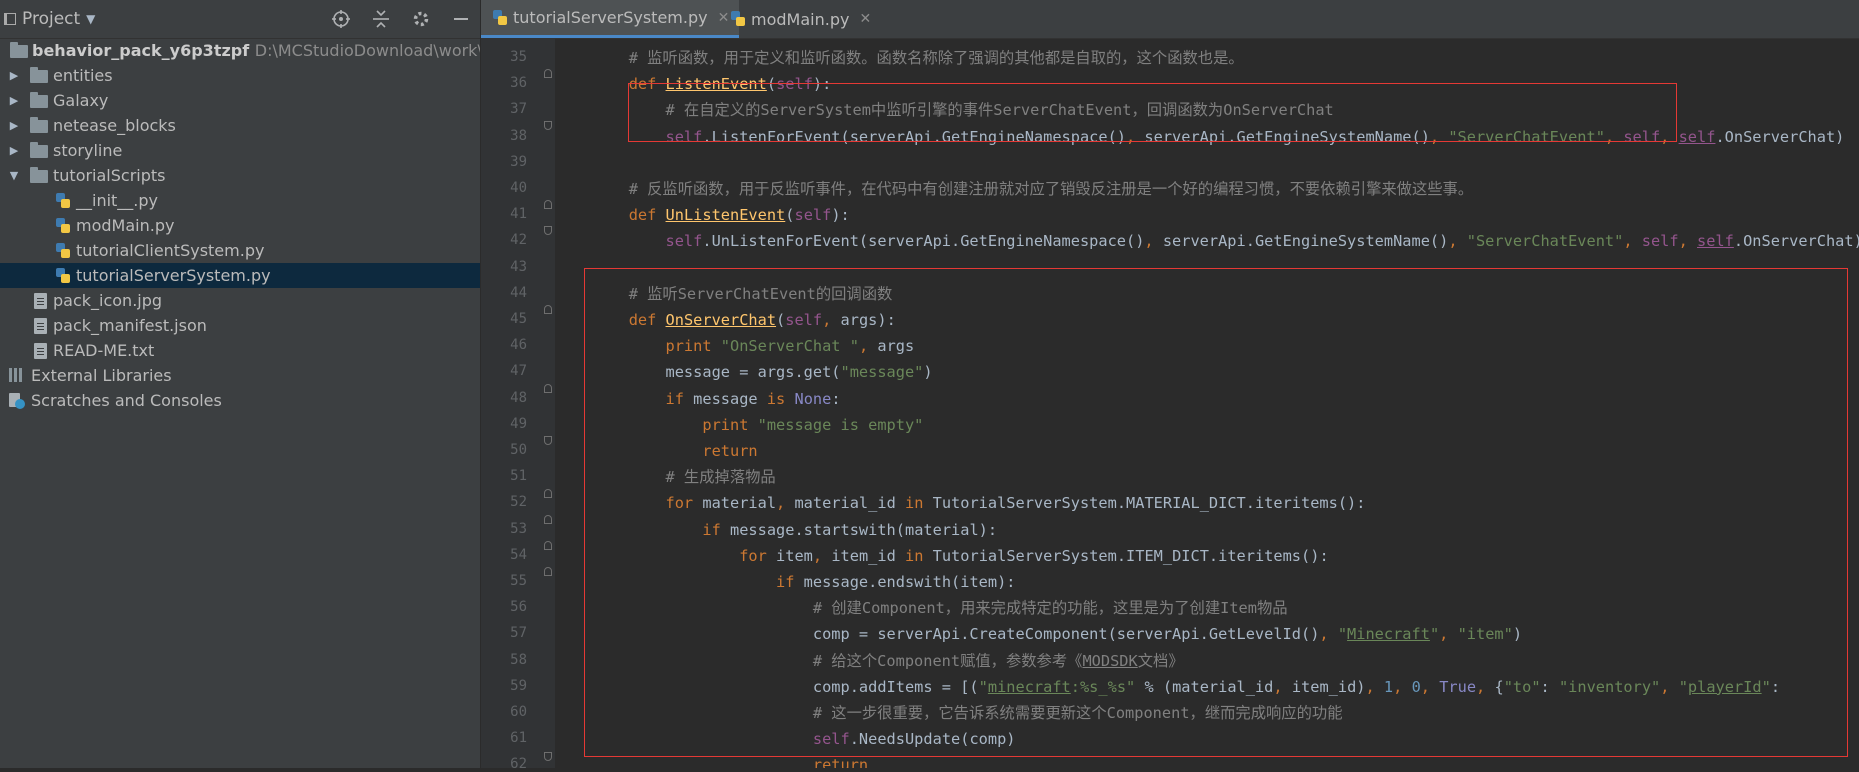 The height and width of the screenshot is (772, 1859). I want to click on tree-item-scratches-and-consoles: Scratches and Consoles, so click(240, 400).